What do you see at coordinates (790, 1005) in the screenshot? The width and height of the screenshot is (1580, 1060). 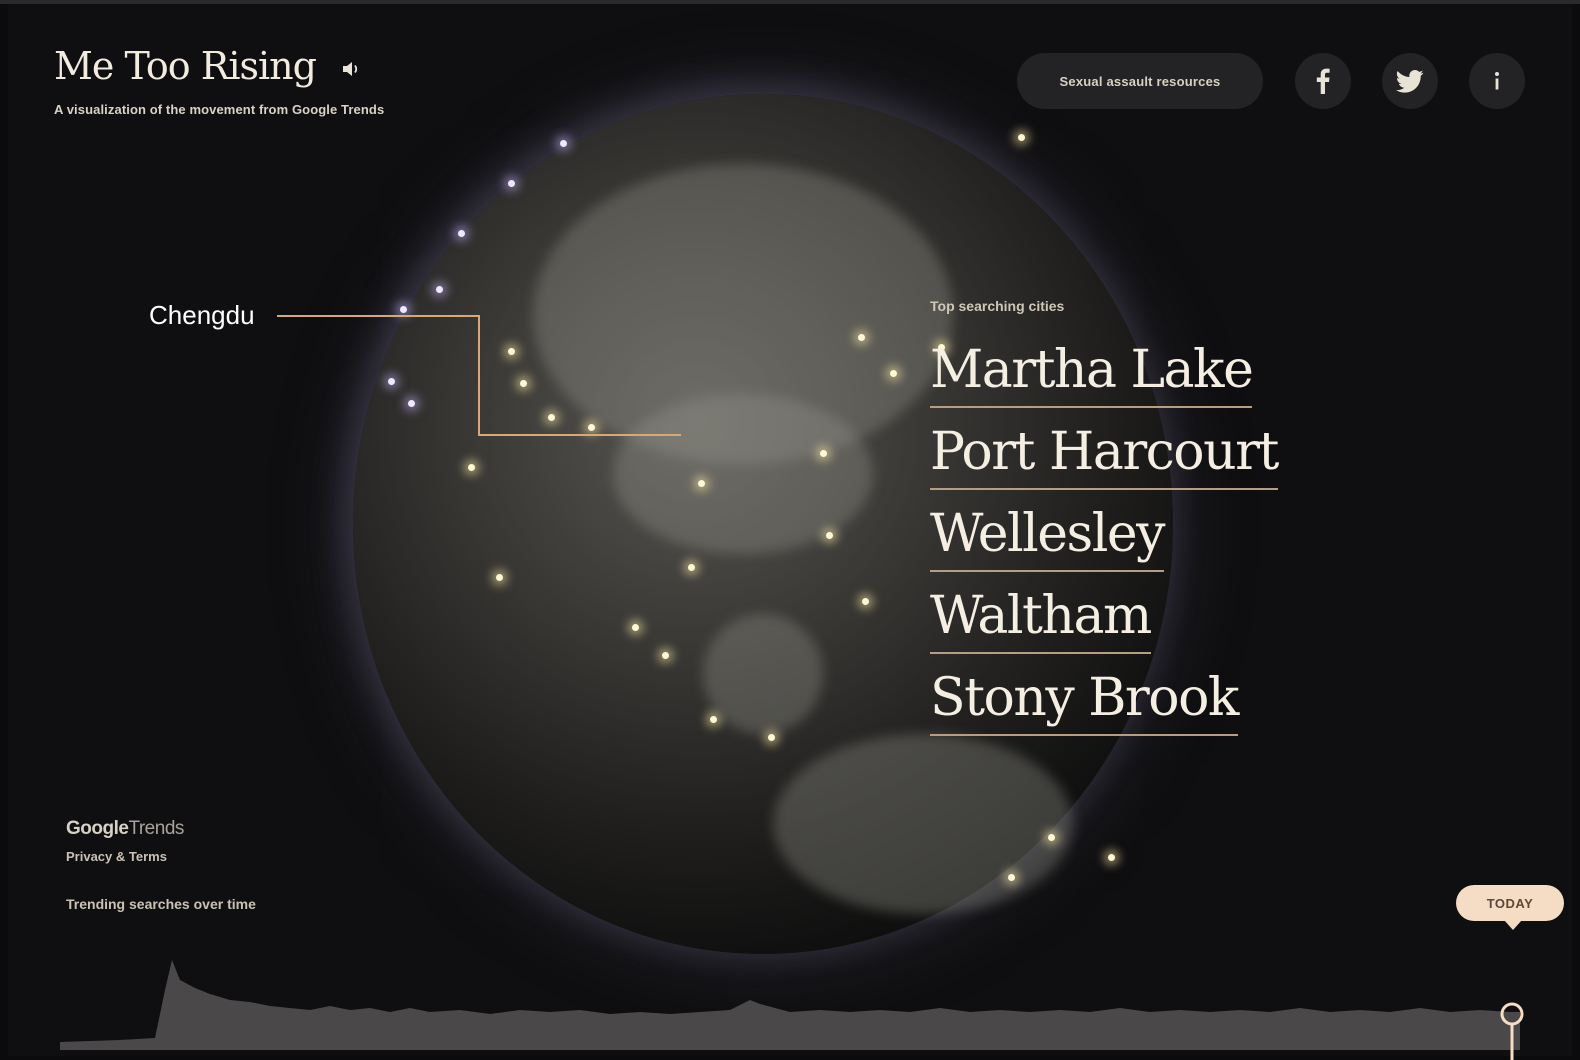 I see `trend-area` at bounding box center [790, 1005].